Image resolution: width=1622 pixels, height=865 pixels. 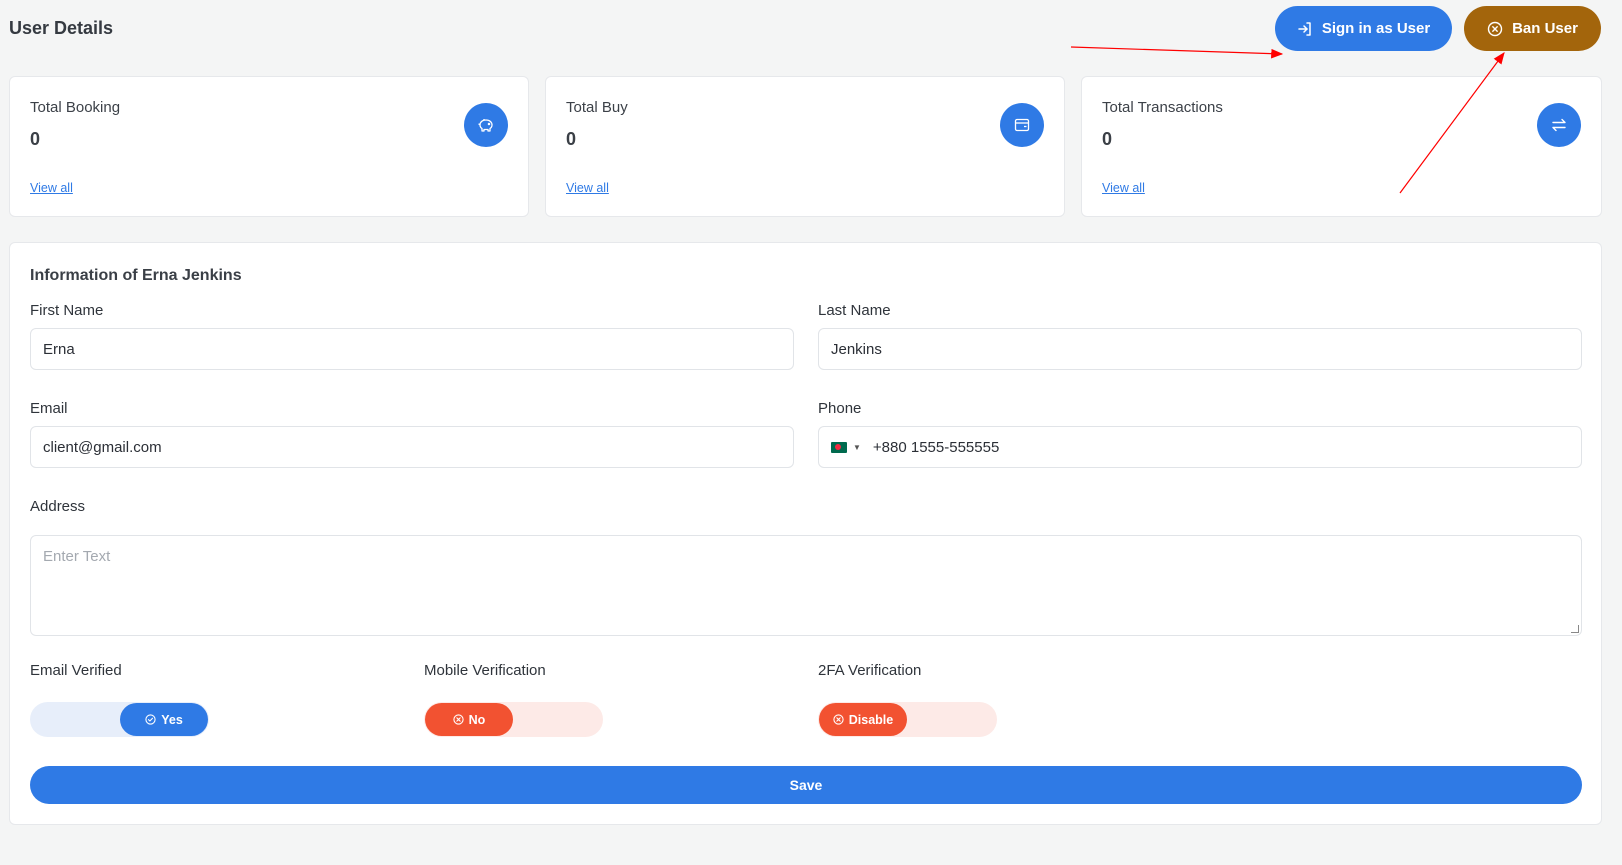 What do you see at coordinates (597, 107) in the screenshot?
I see `stat-label: Total Buy` at bounding box center [597, 107].